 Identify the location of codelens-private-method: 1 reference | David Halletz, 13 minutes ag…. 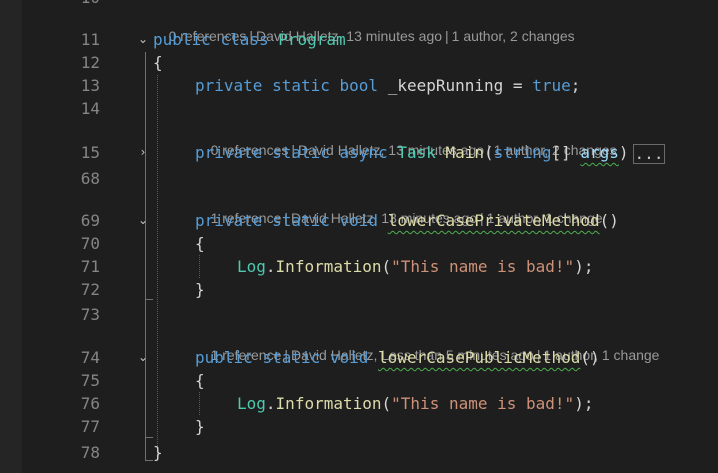
(399, 207).